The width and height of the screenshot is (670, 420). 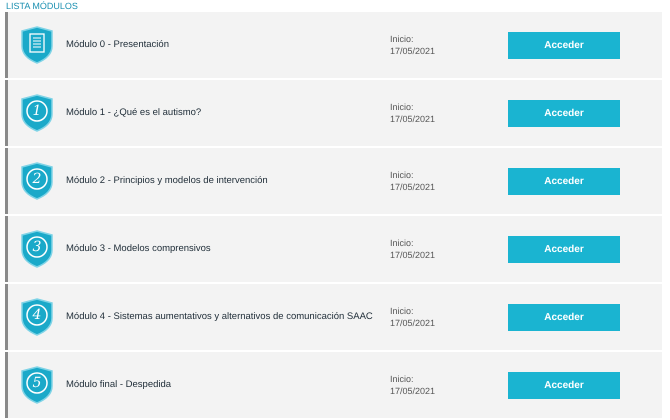 I want to click on shield-number-icon: 5, so click(x=37, y=385).